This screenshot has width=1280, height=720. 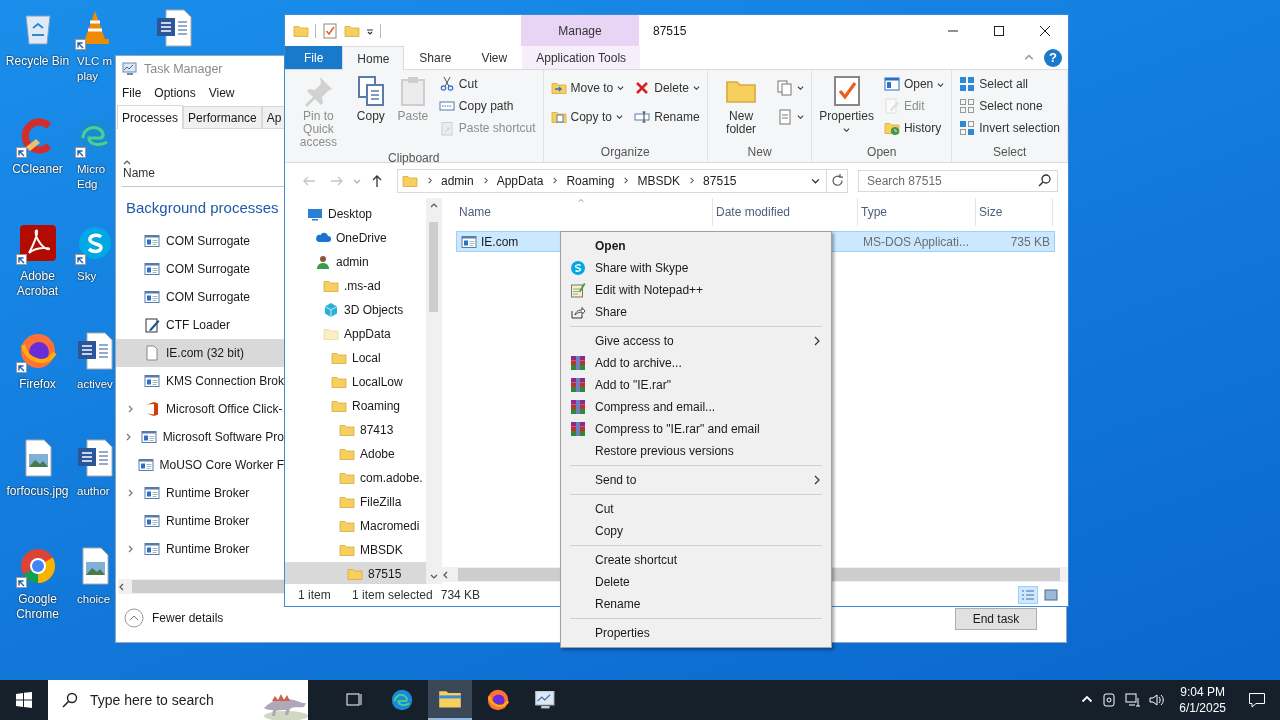 What do you see at coordinates (355, 430) in the screenshot?
I see `tree-item: 87413` at bounding box center [355, 430].